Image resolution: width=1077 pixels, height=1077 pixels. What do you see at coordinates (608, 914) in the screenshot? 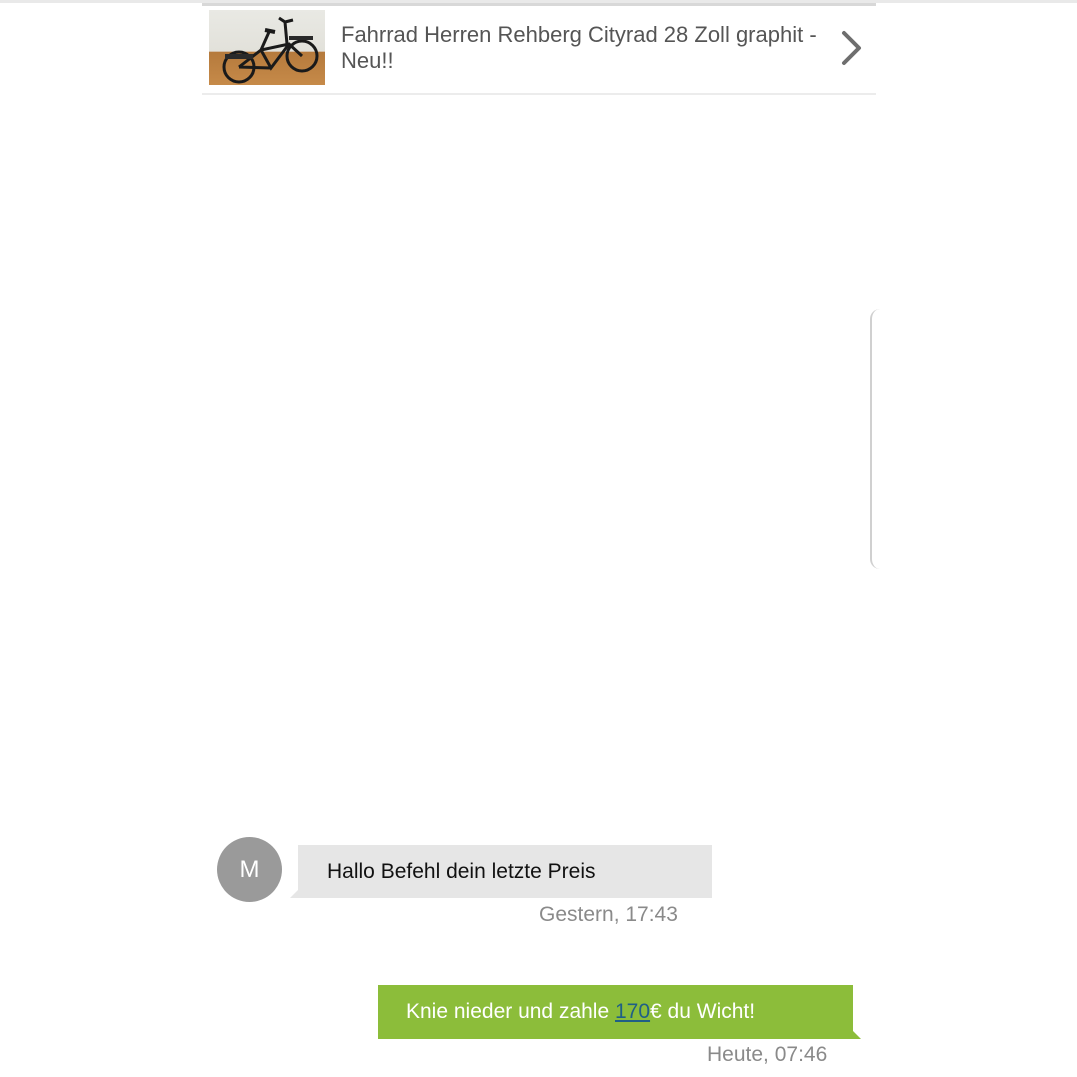
I see `incoming-message-time: Gestern, 17:43` at bounding box center [608, 914].